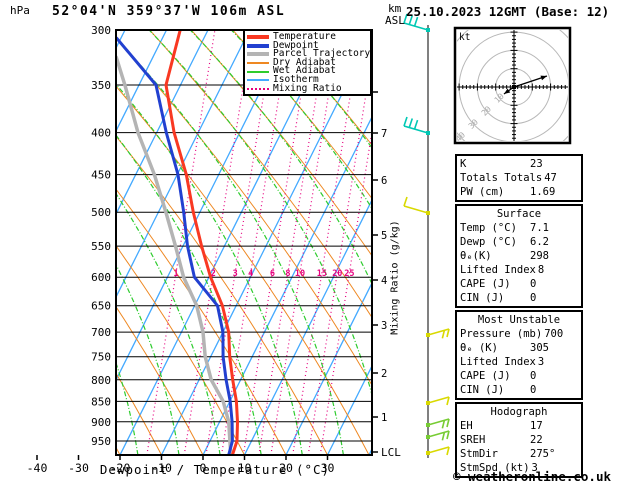 The image size is (629, 486). I want to click on wind-barbs, so click(426, 235).